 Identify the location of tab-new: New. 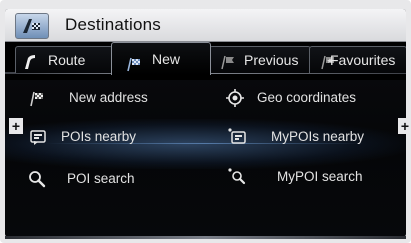
(161, 58).